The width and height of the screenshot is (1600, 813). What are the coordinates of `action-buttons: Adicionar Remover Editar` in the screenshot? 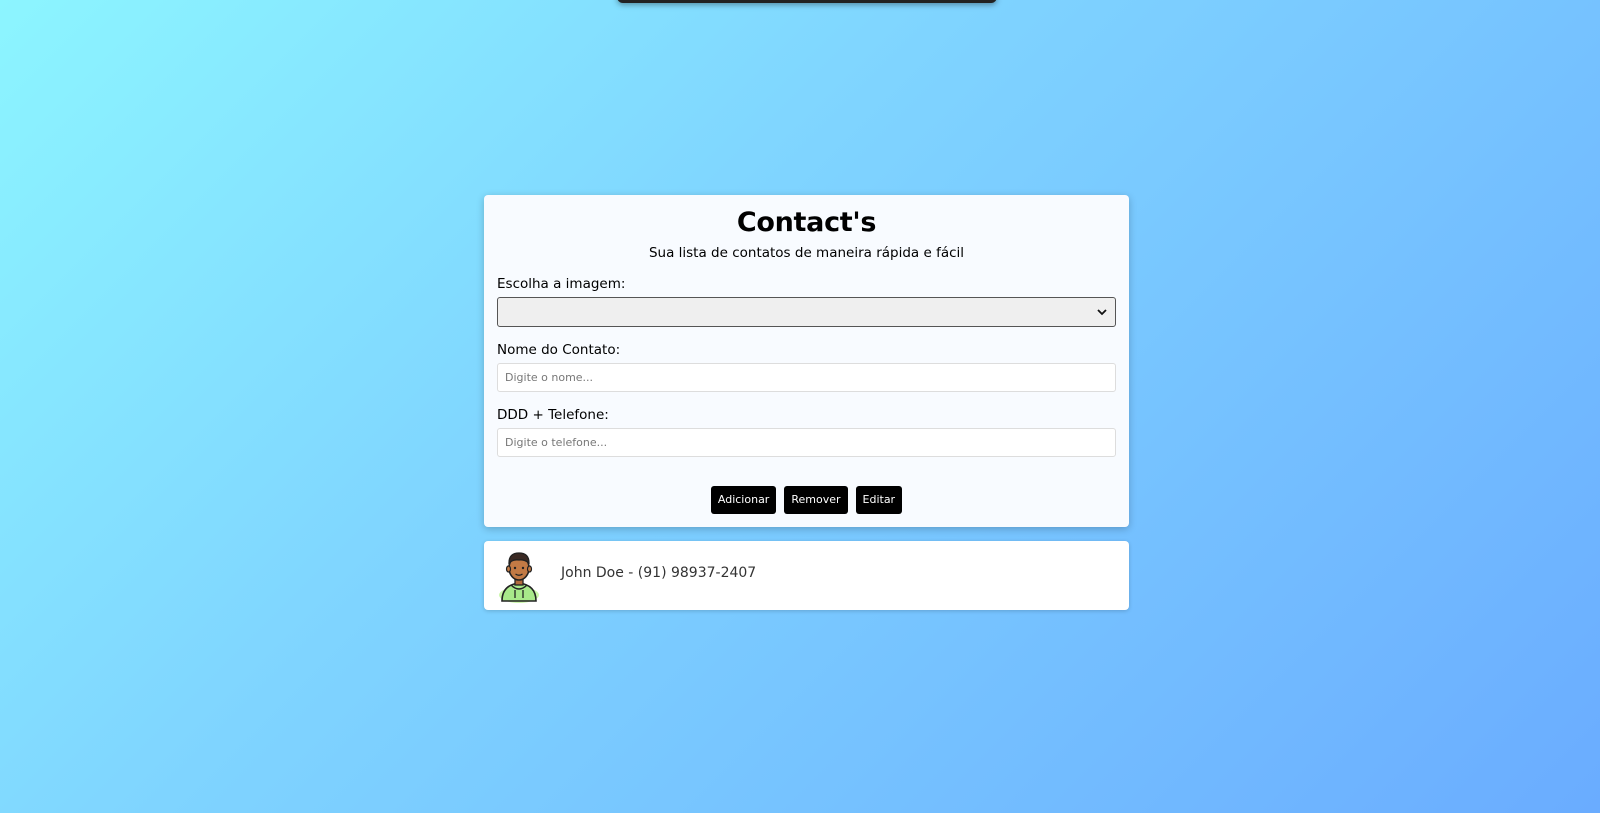 It's located at (806, 500).